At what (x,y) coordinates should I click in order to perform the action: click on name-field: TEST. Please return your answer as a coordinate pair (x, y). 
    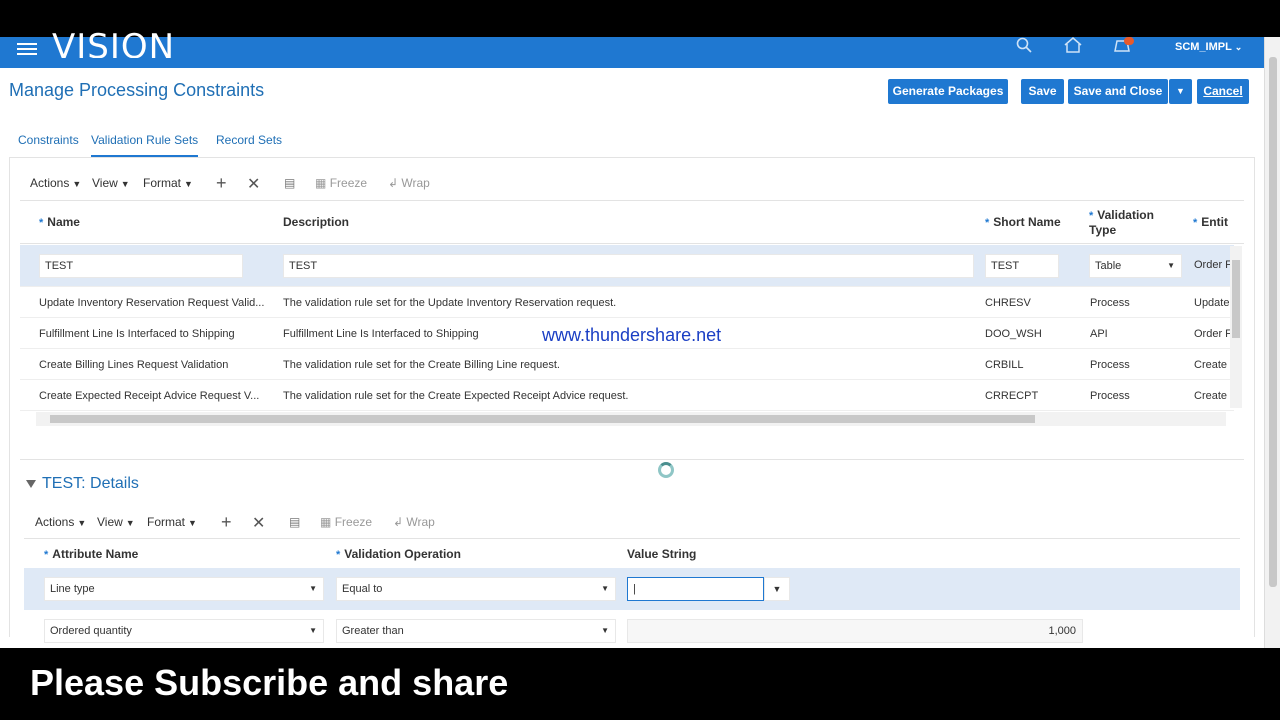
    Looking at the image, I should click on (141, 266).